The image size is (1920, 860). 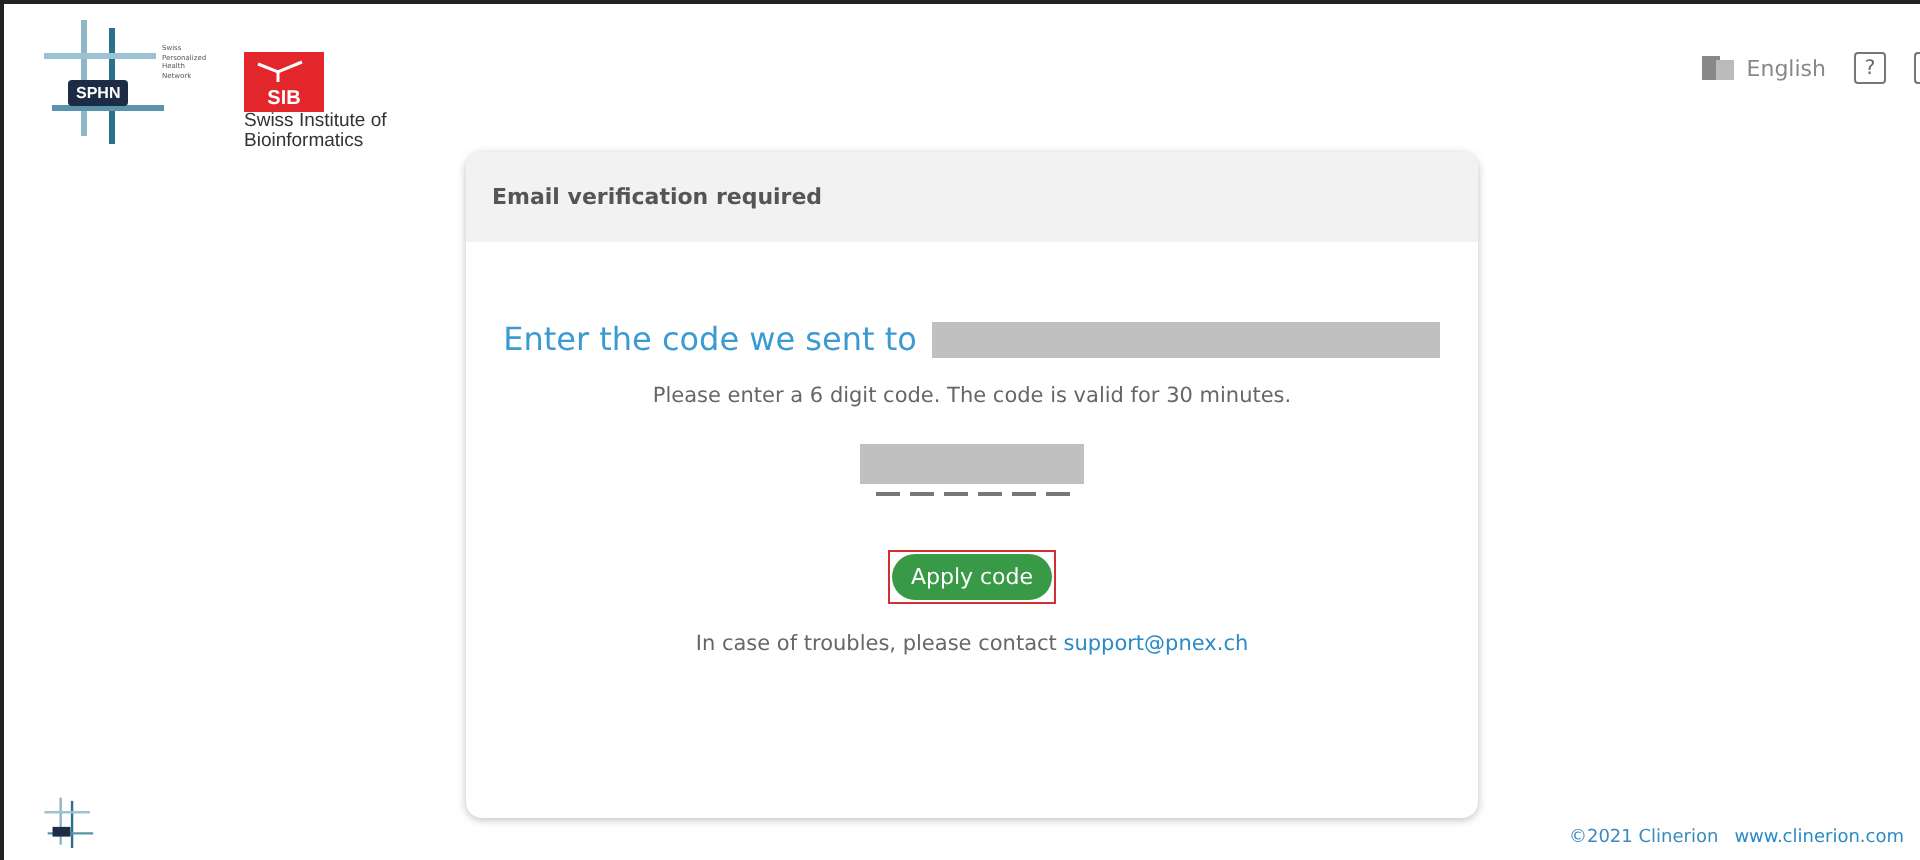 What do you see at coordinates (68, 822) in the screenshot?
I see `logo-icon` at bounding box center [68, 822].